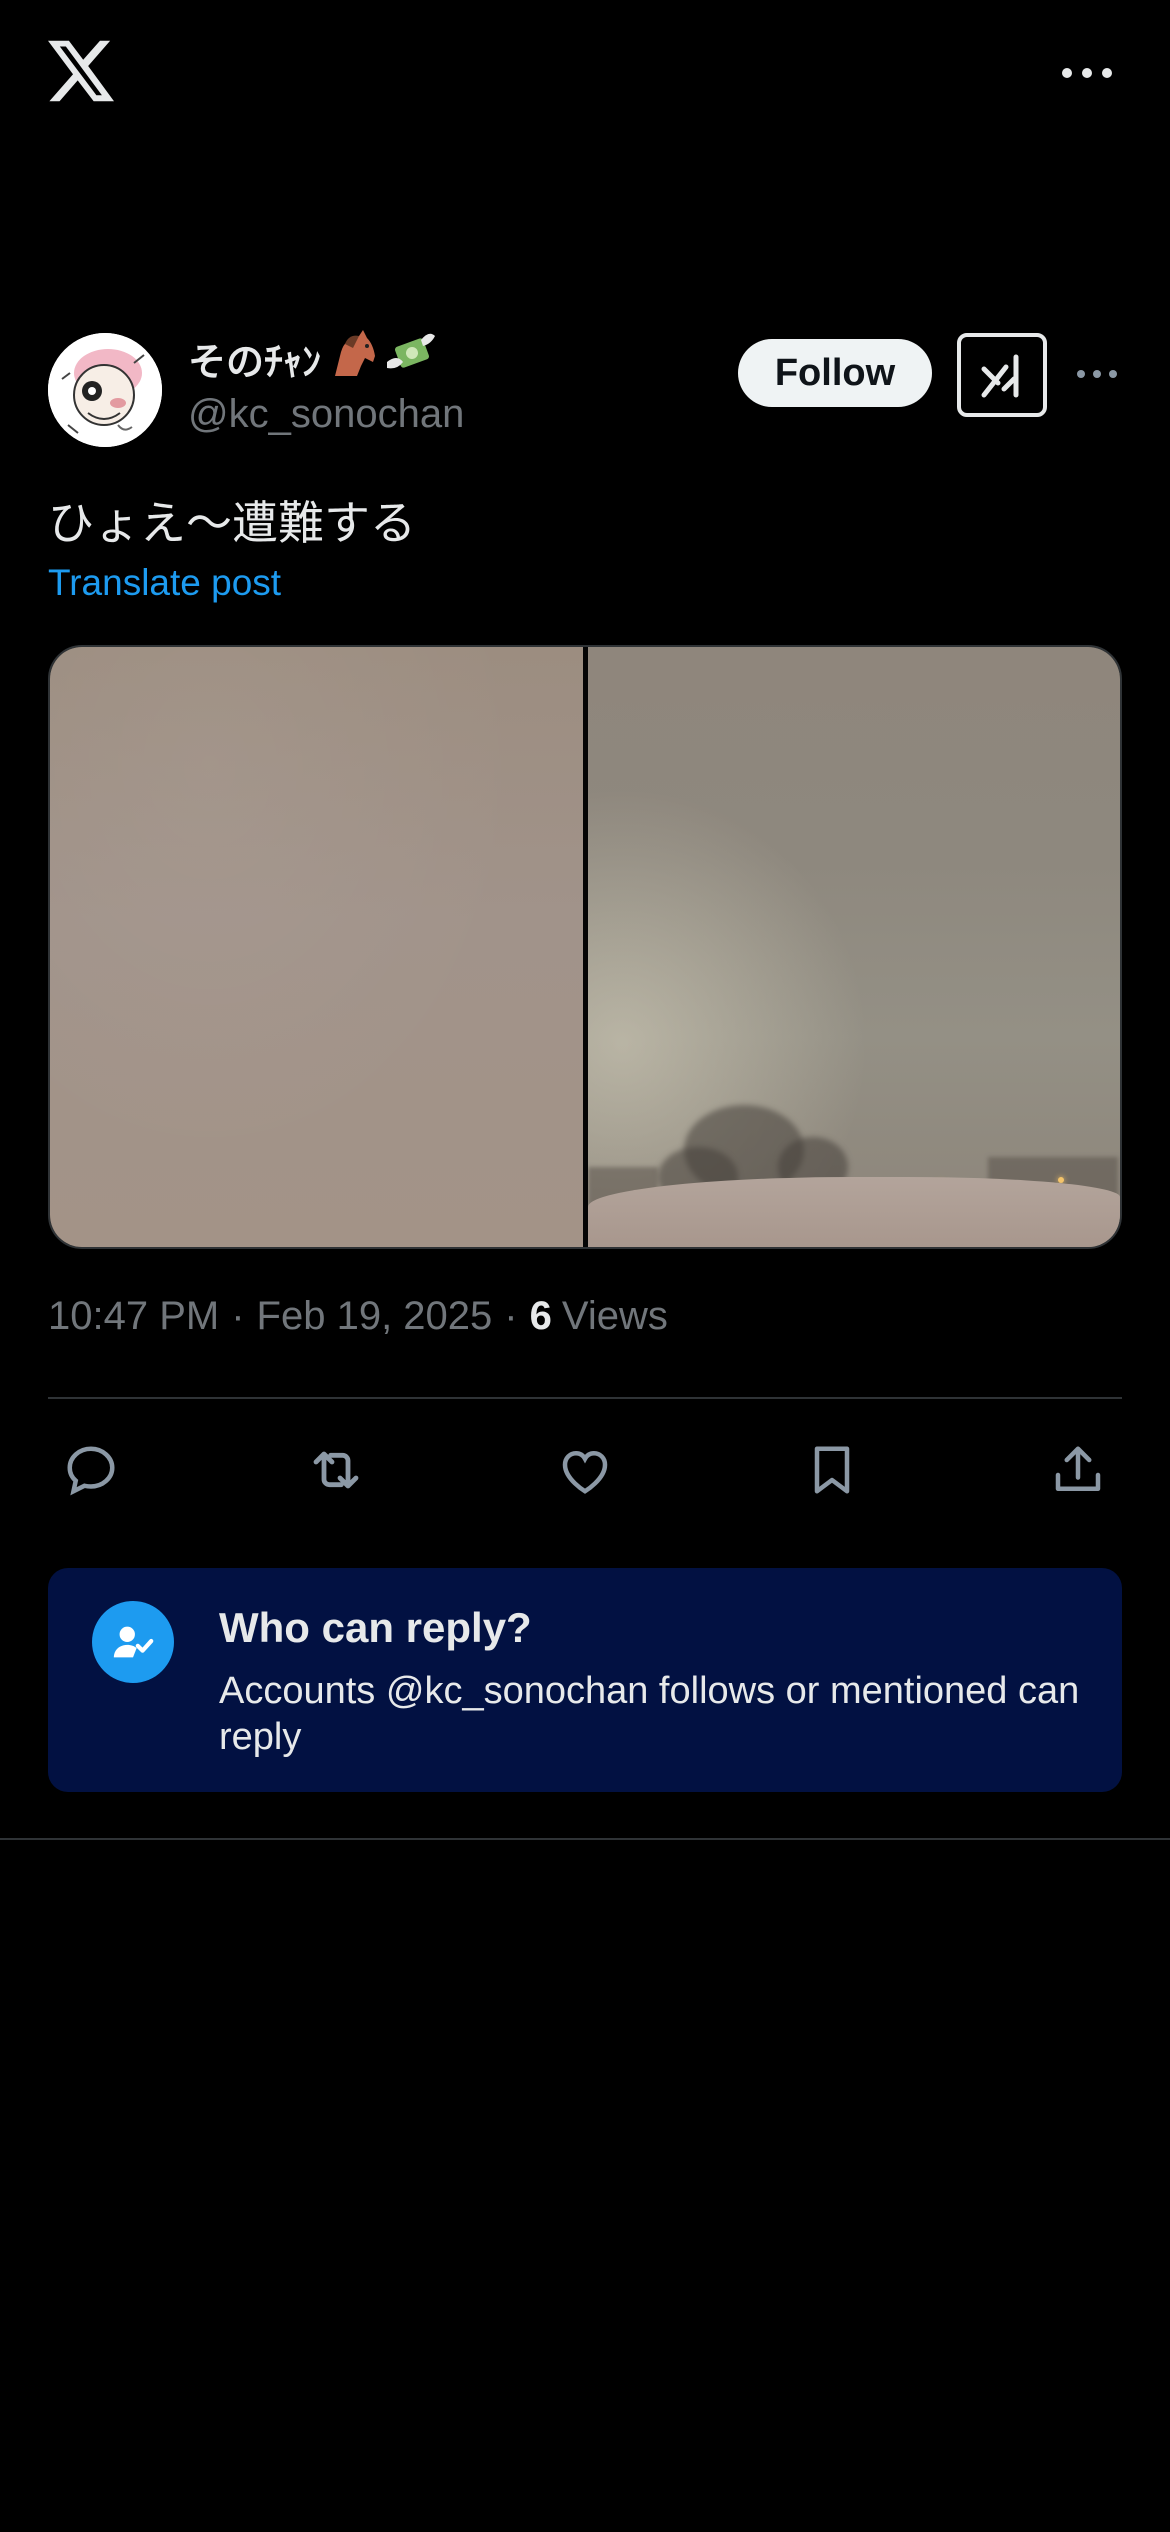  I want to click on divider, so click(585, 1398).